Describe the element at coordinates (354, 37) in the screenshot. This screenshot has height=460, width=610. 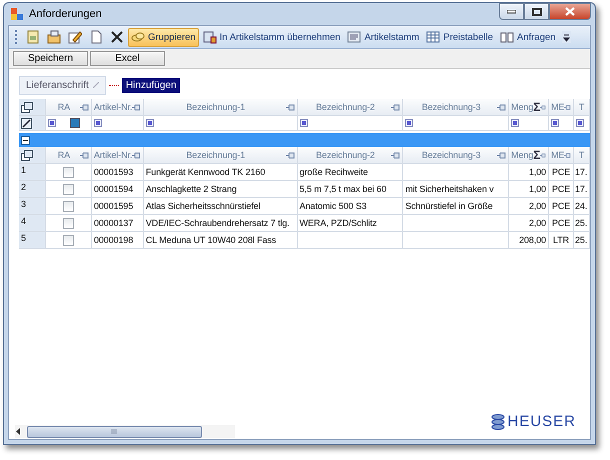
I see `card-icon` at that location.